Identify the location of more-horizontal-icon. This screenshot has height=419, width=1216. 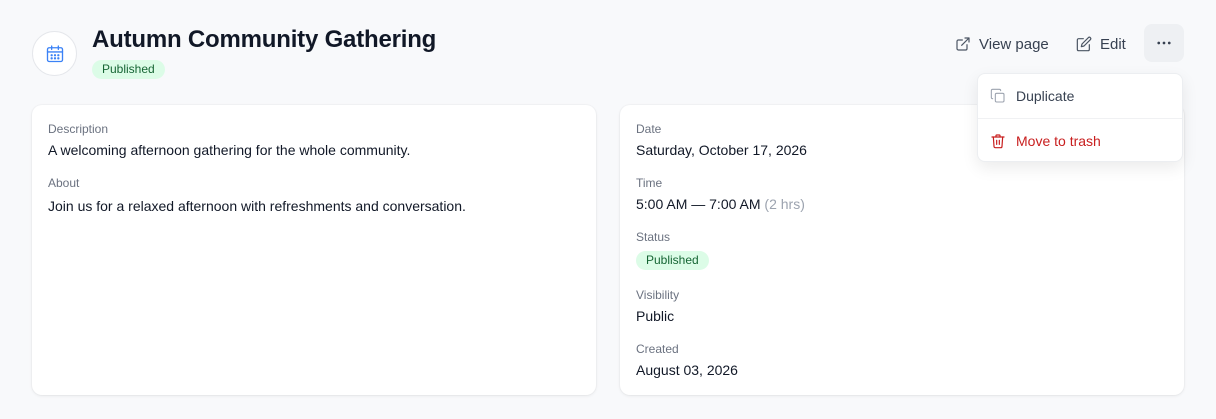
(1164, 43).